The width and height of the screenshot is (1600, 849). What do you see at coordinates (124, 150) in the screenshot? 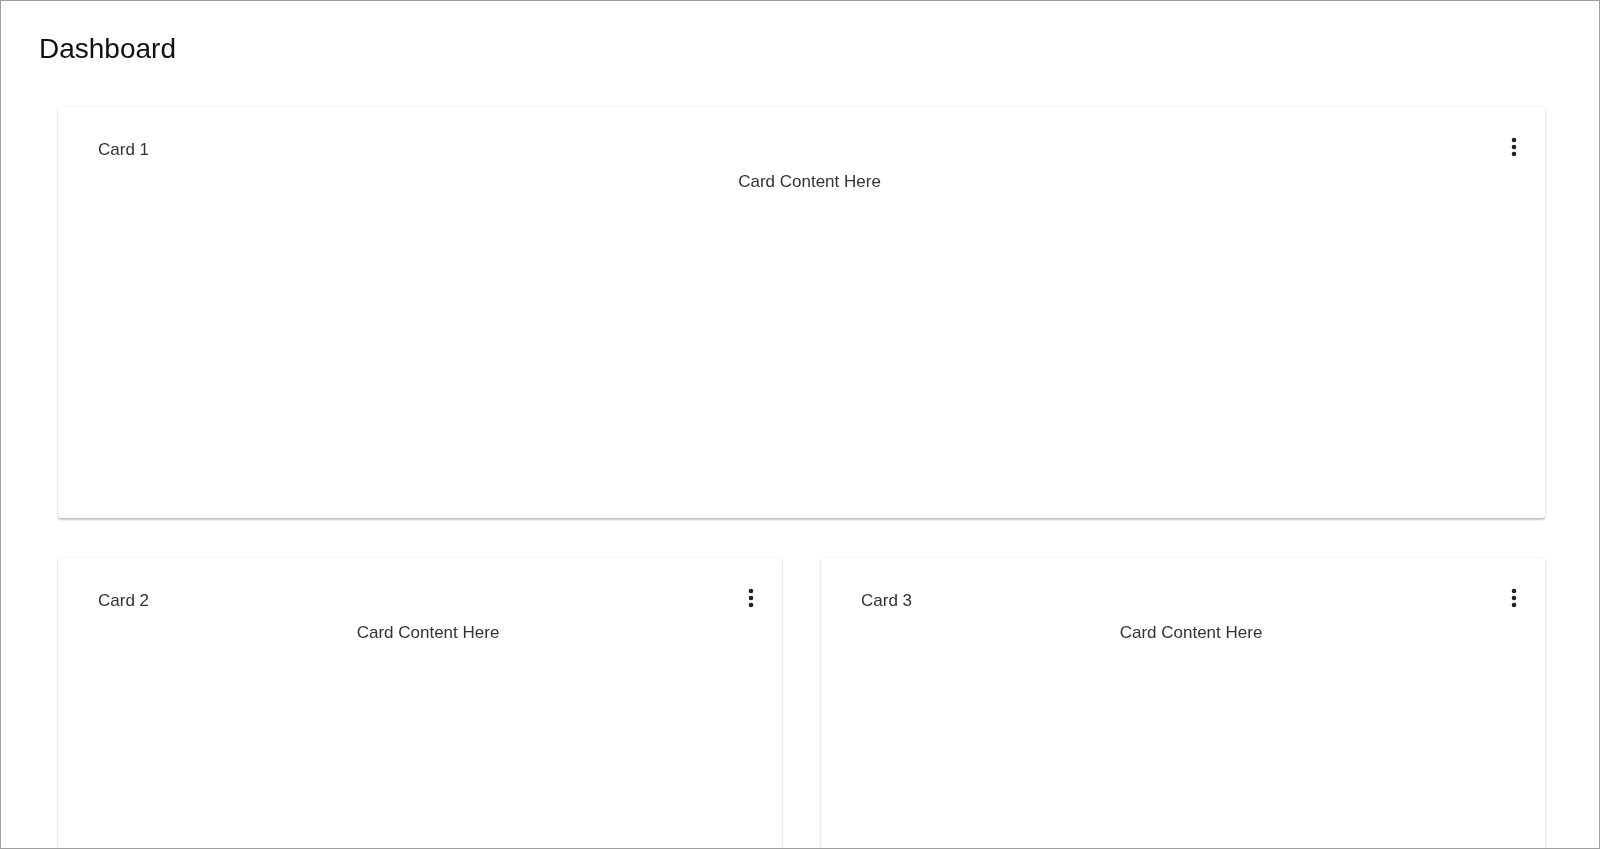
I see `card-title: Card 1` at bounding box center [124, 150].